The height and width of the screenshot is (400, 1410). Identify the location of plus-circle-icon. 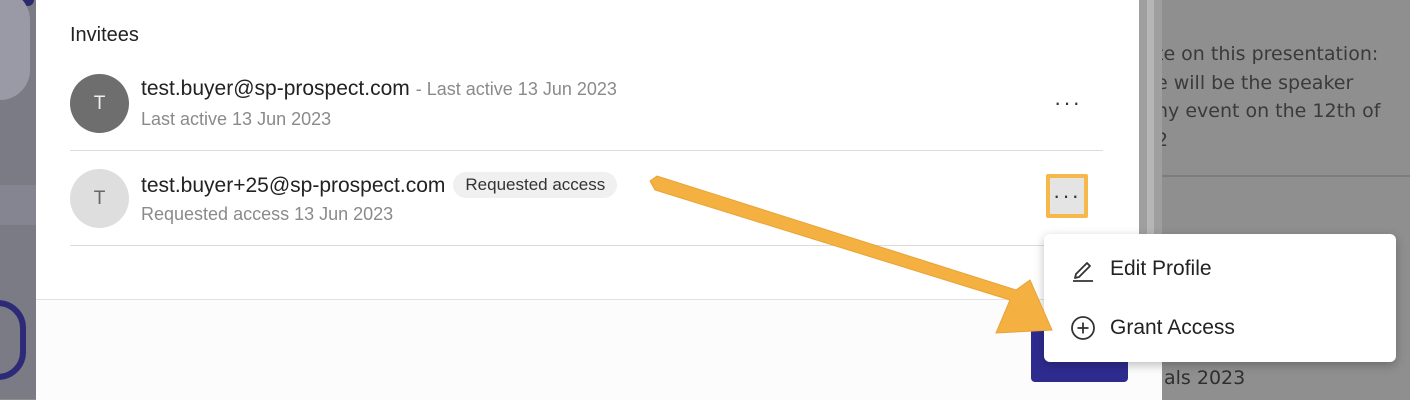
(1083, 328).